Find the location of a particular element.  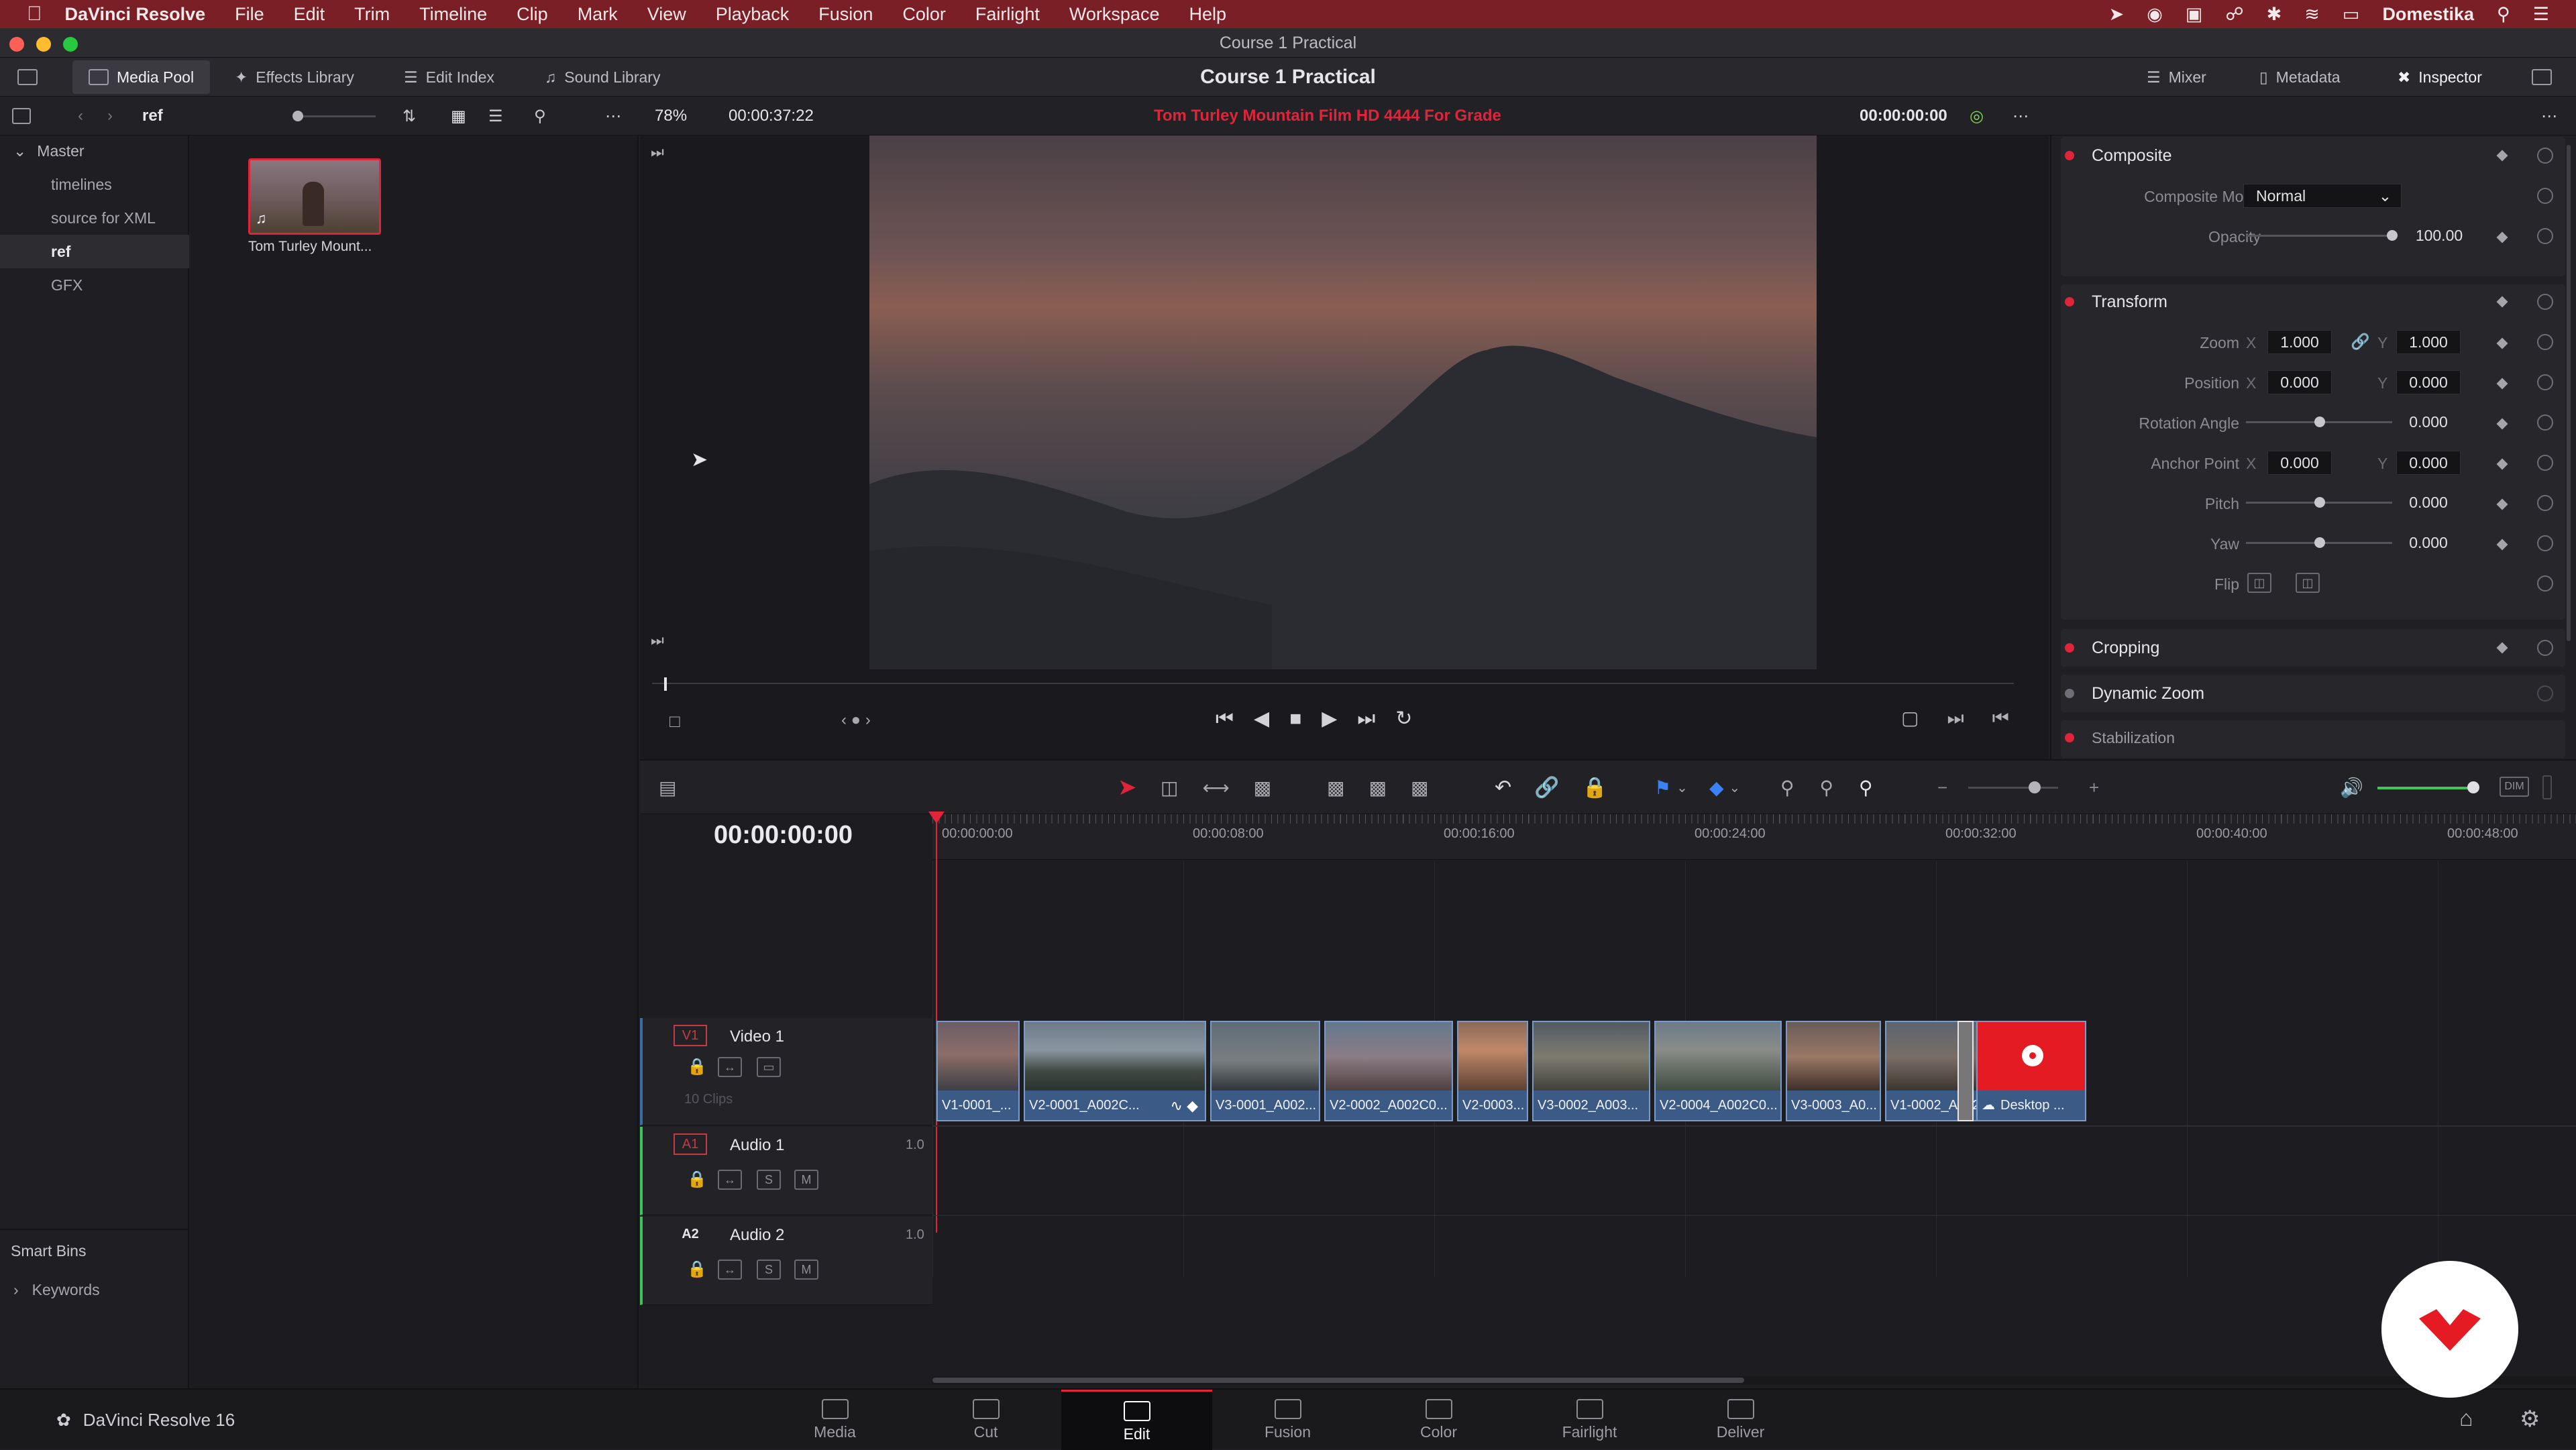

timeline-view-options-icon: ▤ is located at coordinates (667, 787).